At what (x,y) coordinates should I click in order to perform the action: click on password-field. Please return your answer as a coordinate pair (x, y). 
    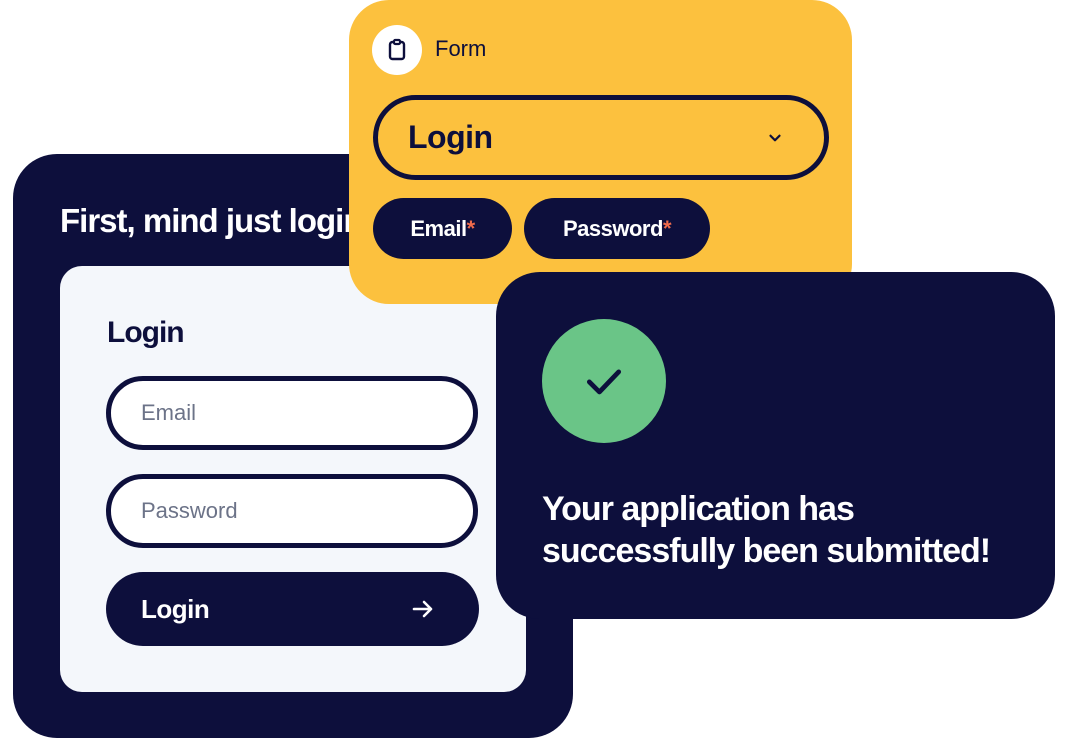
    Looking at the image, I should click on (292, 511).